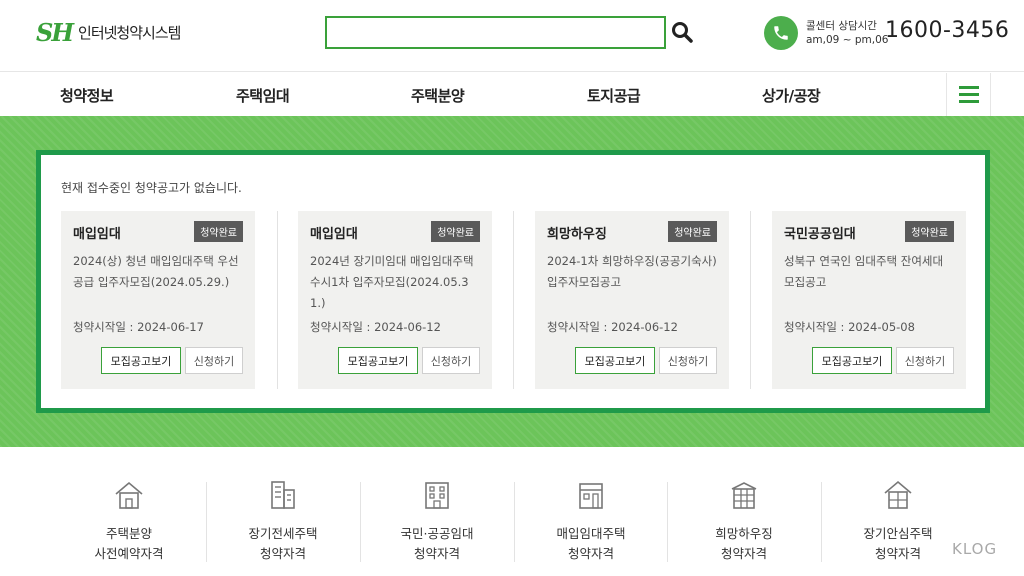 The height and width of the screenshot is (576, 1024). Describe the element at coordinates (87, 95) in the screenshot. I see `nav-item-subscription-info: 청약정보` at that location.